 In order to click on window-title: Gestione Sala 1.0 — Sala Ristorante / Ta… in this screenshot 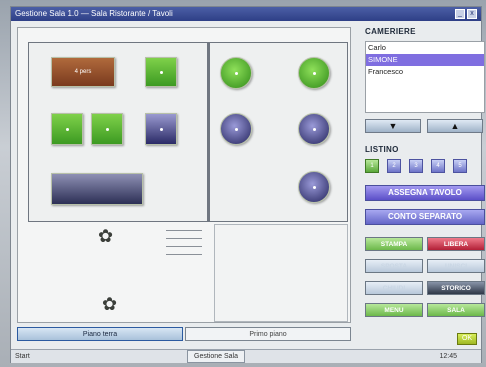, I will do `click(94, 13)`.